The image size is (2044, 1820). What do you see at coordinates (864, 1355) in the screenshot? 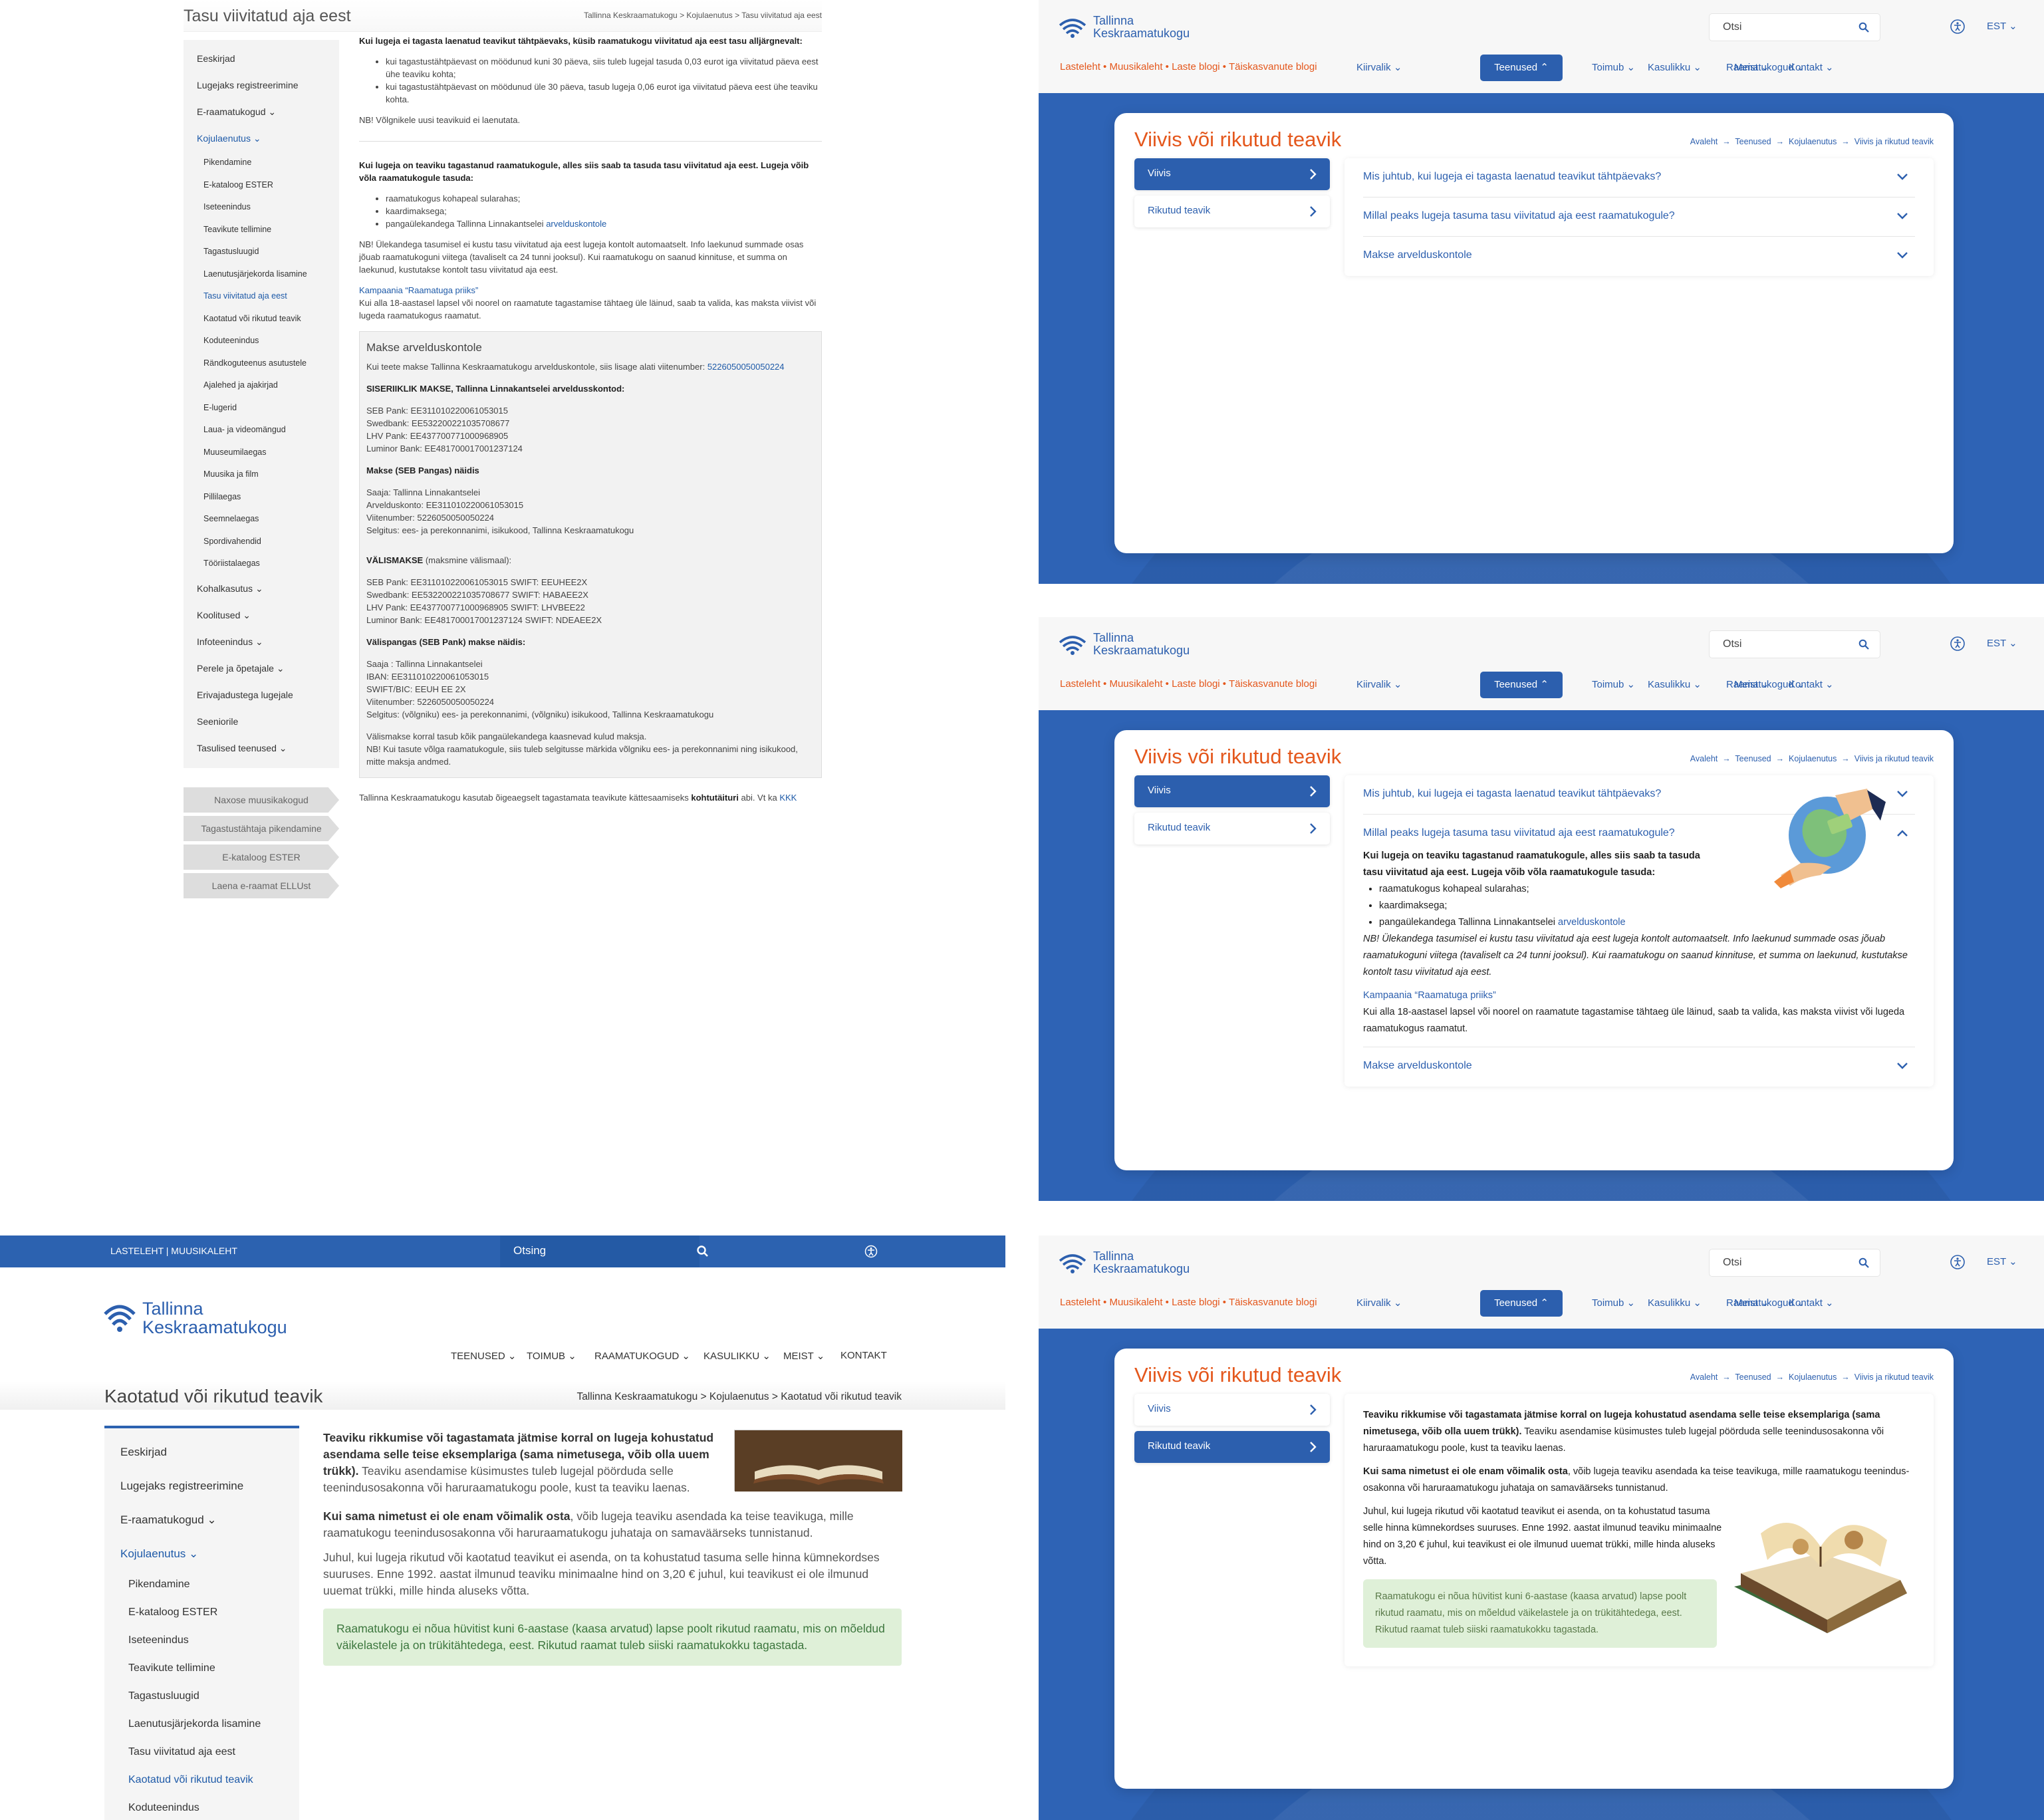
I see `nav-item: KONTAKT` at bounding box center [864, 1355].